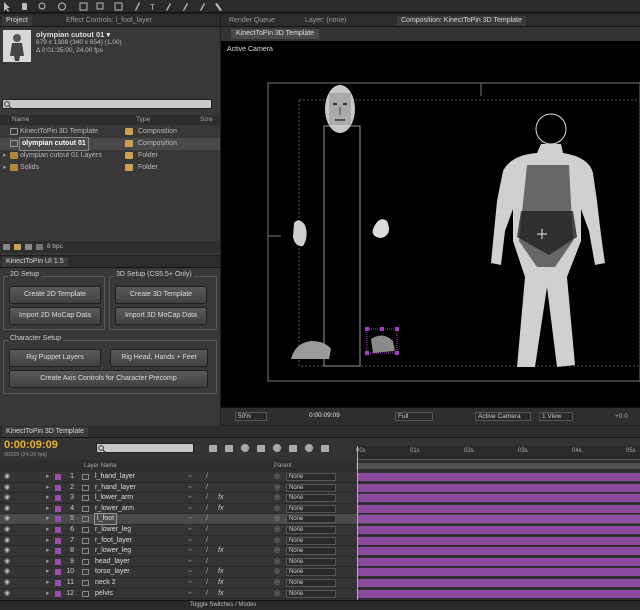  What do you see at coordinates (55, 316) in the screenshot?
I see `import-2d-mocap-button: Import 2D MoCap Data` at bounding box center [55, 316].